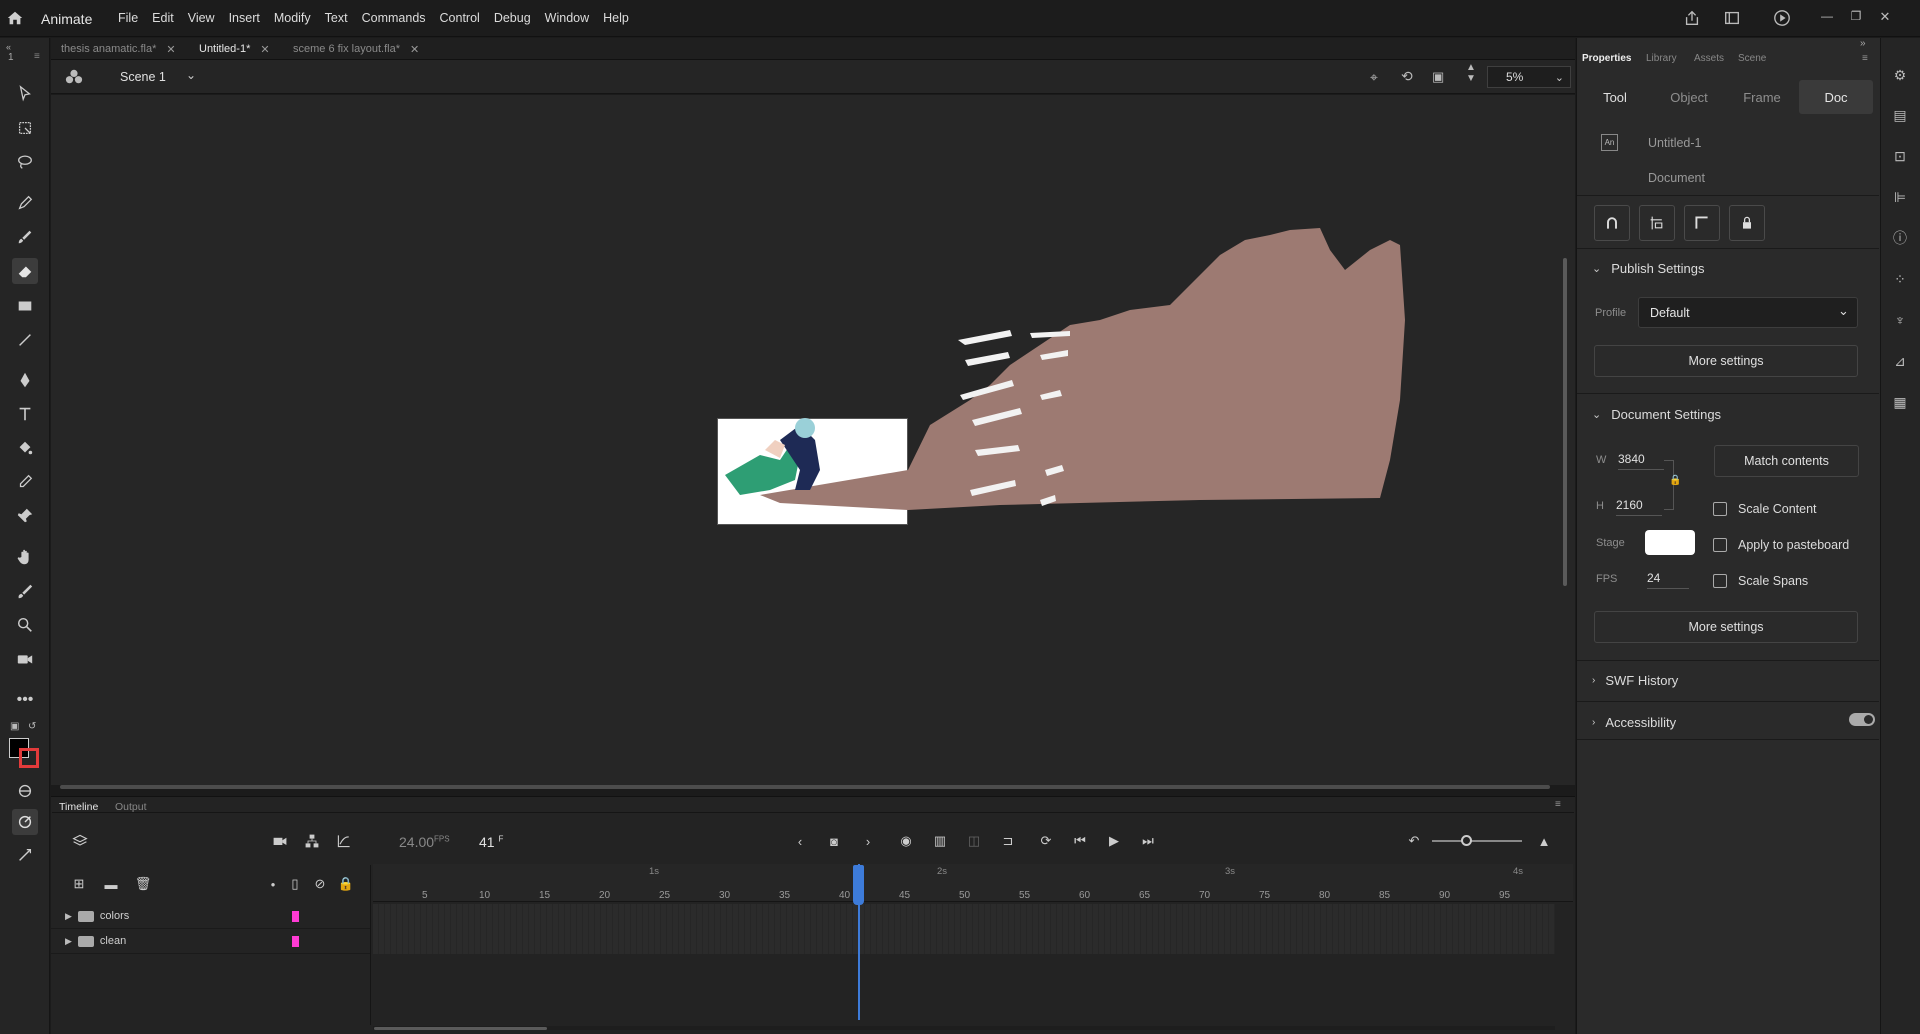  I want to click on new-layer-icon: ⊞, so click(79, 884).